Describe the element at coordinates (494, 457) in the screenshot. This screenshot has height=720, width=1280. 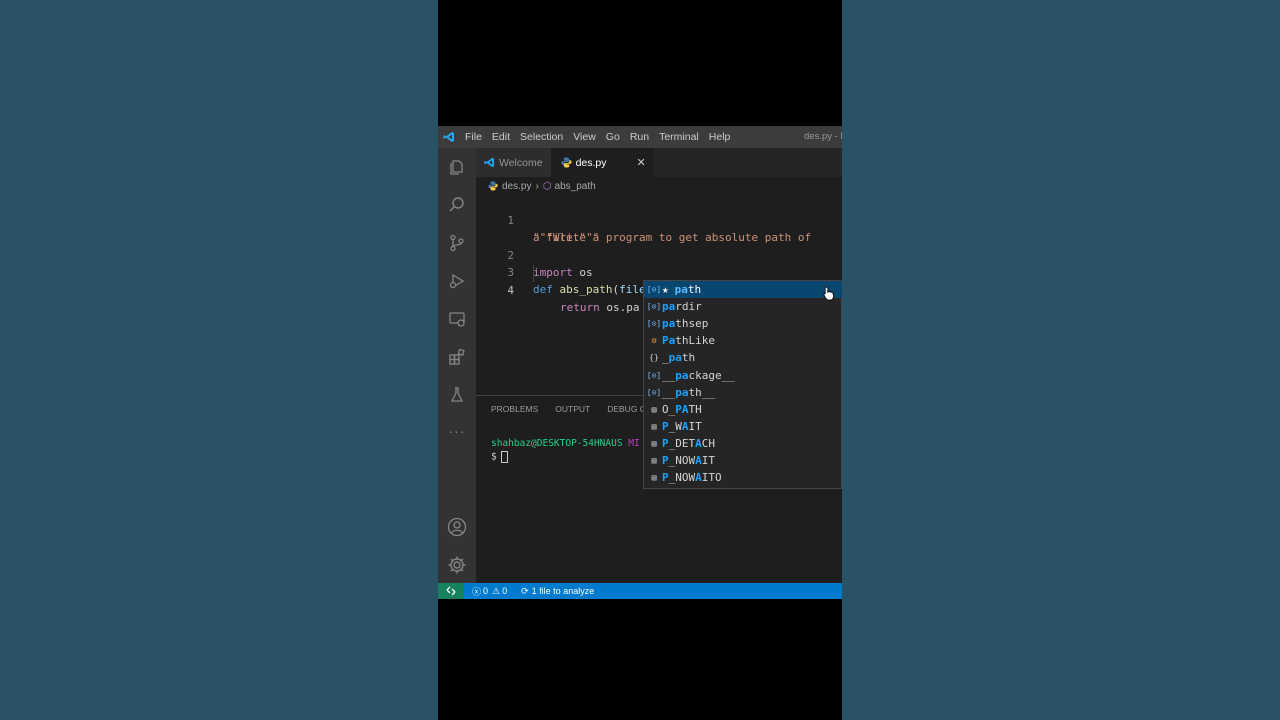
I see `terminal-prompt: $` at that location.